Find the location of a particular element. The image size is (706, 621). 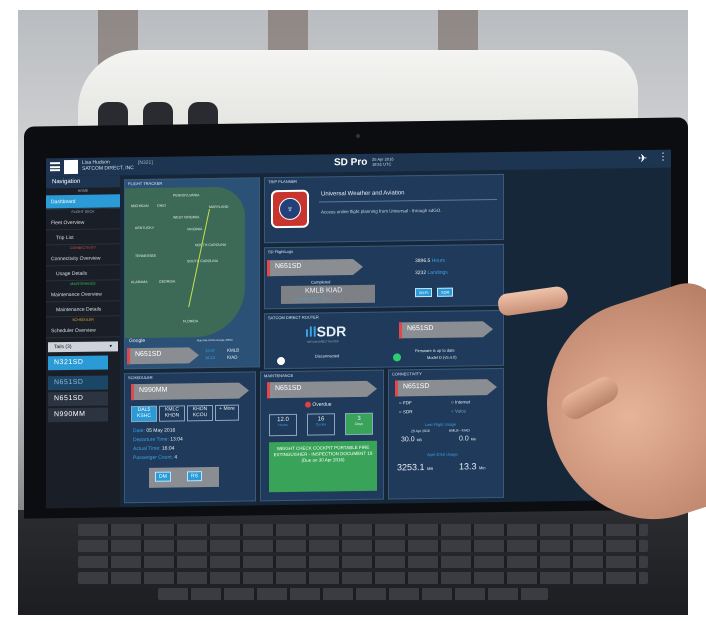

menu-icon is located at coordinates (55, 167).